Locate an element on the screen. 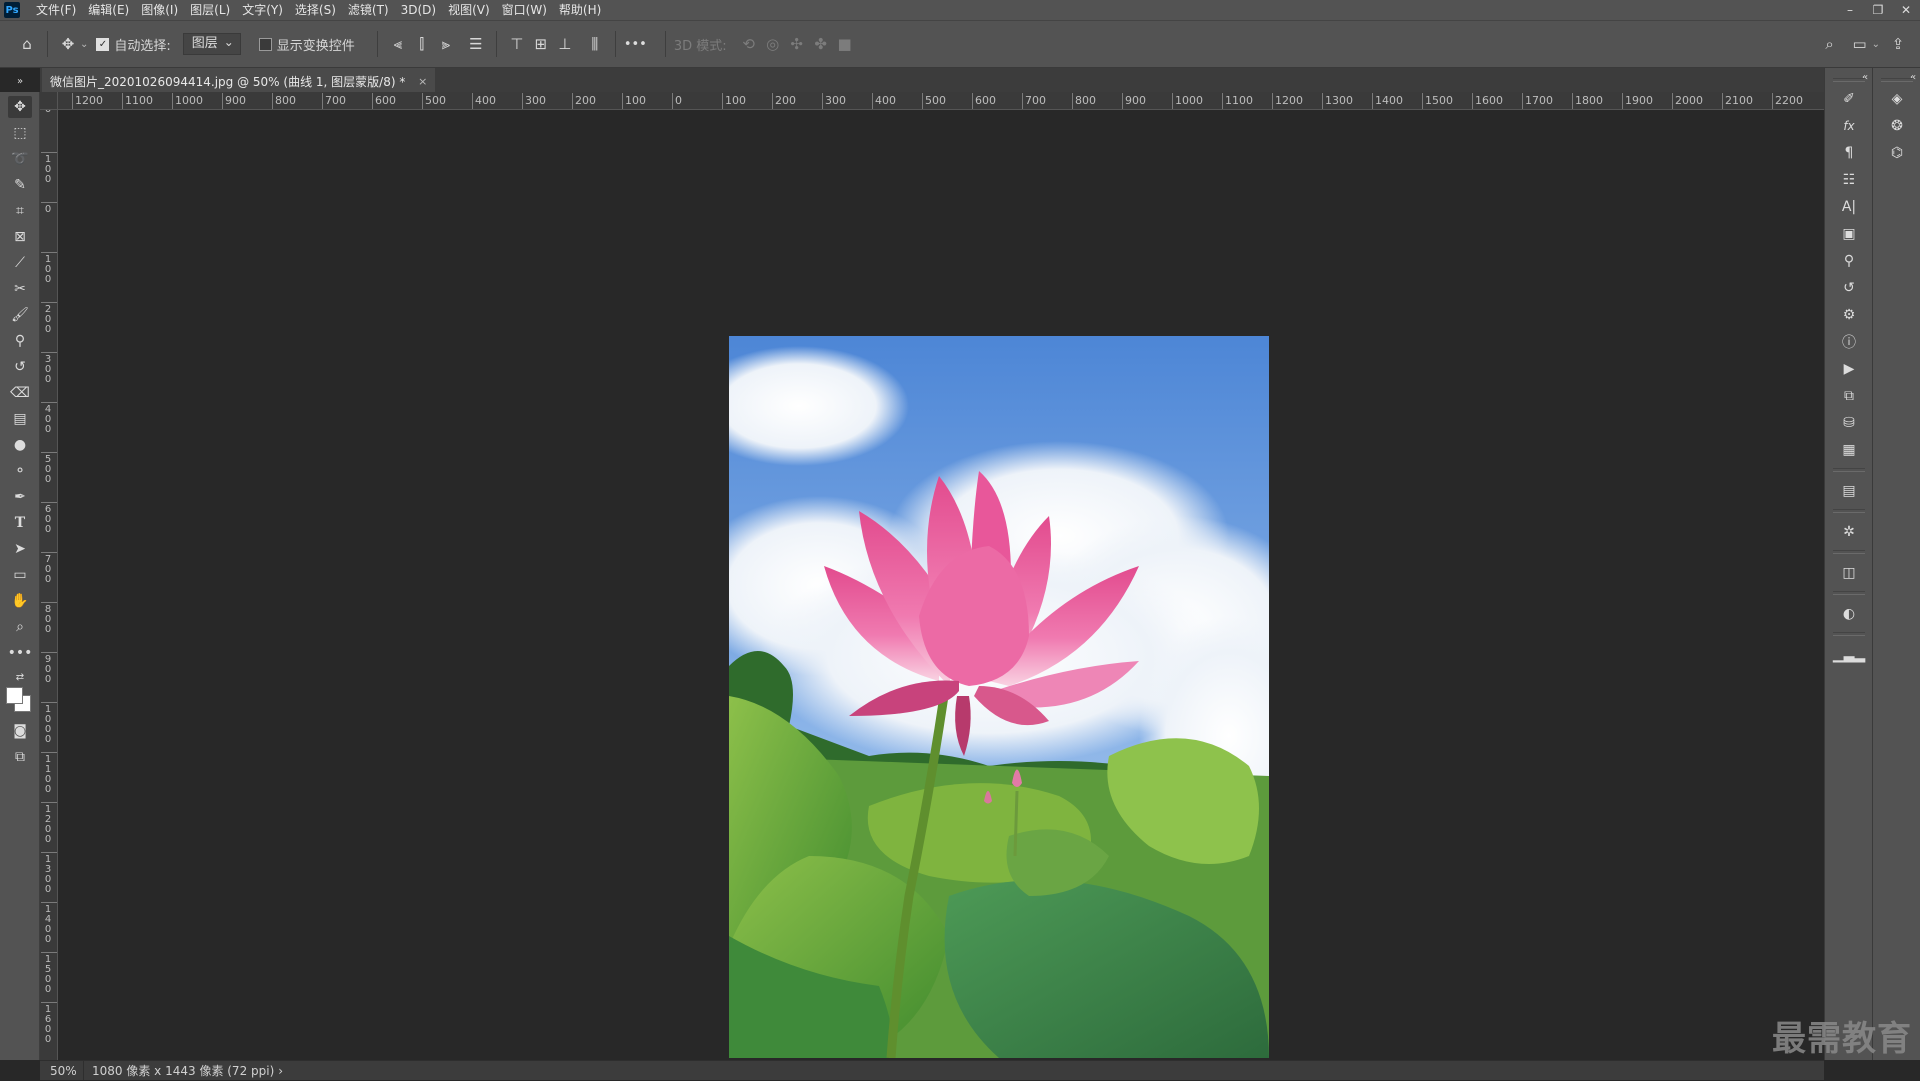 This screenshot has height=1081, width=1920. layer-comps-icon: ⧉ is located at coordinates (1849, 396).